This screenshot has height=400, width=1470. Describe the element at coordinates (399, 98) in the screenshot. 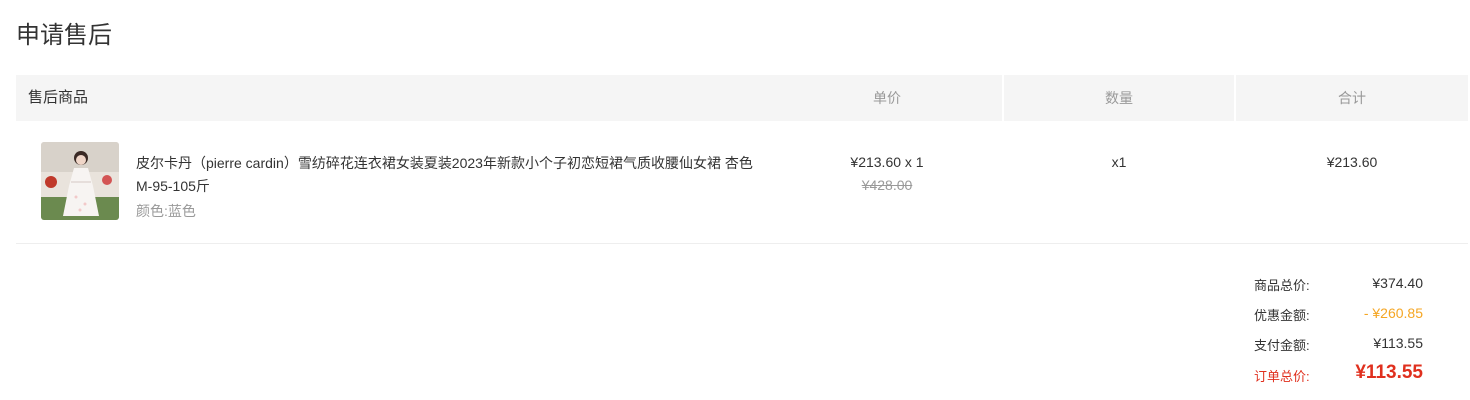

I see `header-goods: 售后商品` at that location.